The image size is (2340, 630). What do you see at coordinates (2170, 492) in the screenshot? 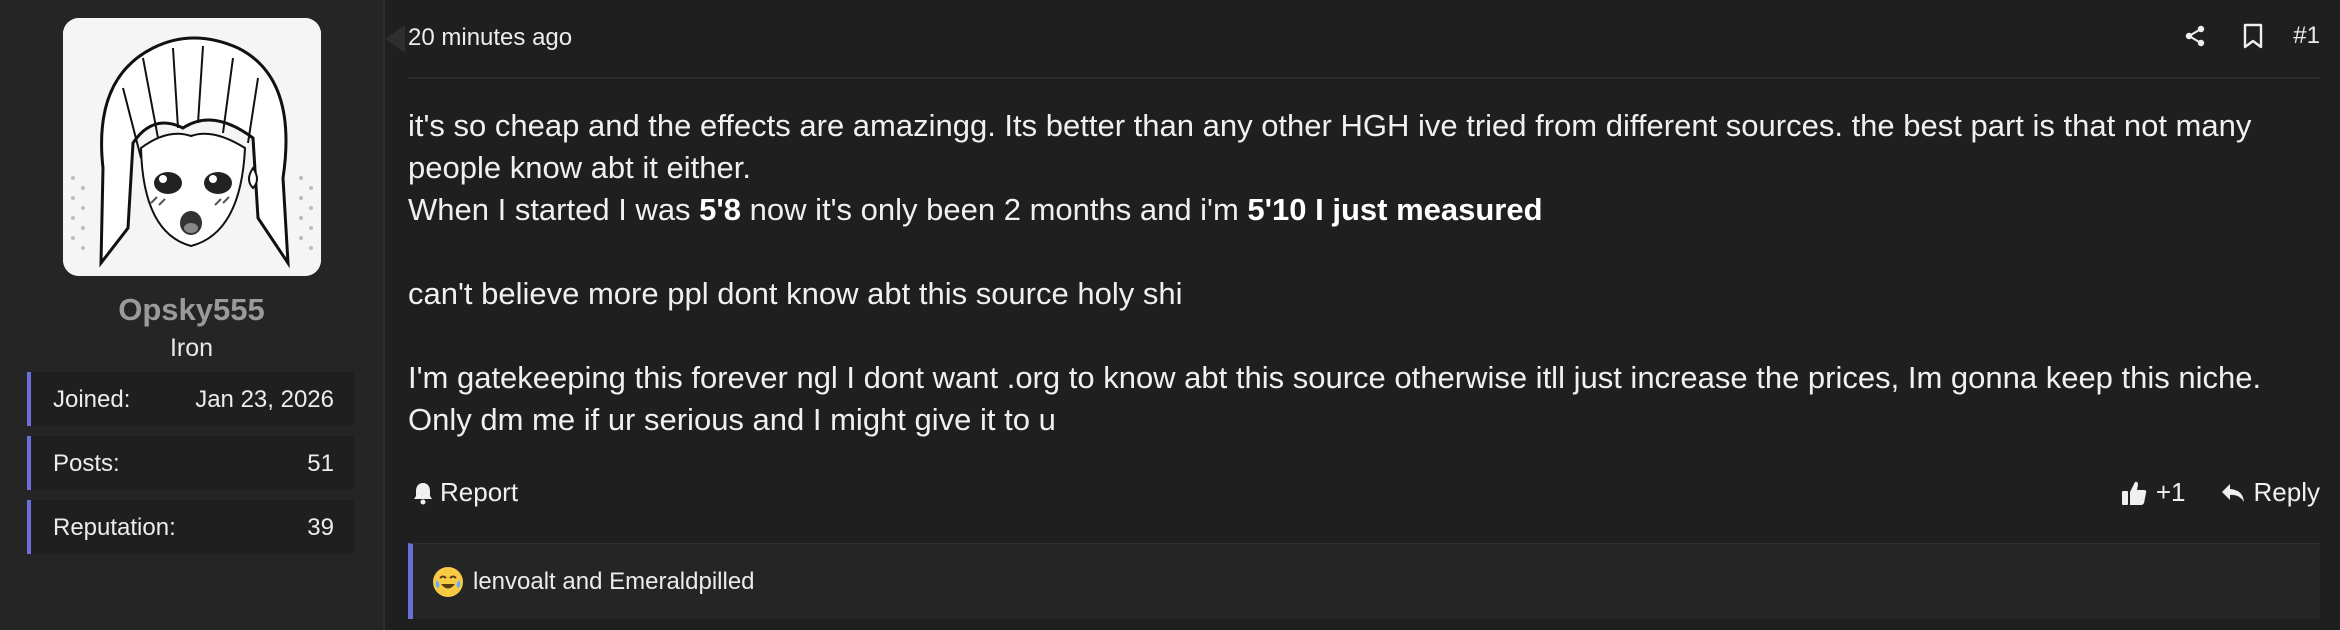
I see `like-count: +1` at bounding box center [2170, 492].